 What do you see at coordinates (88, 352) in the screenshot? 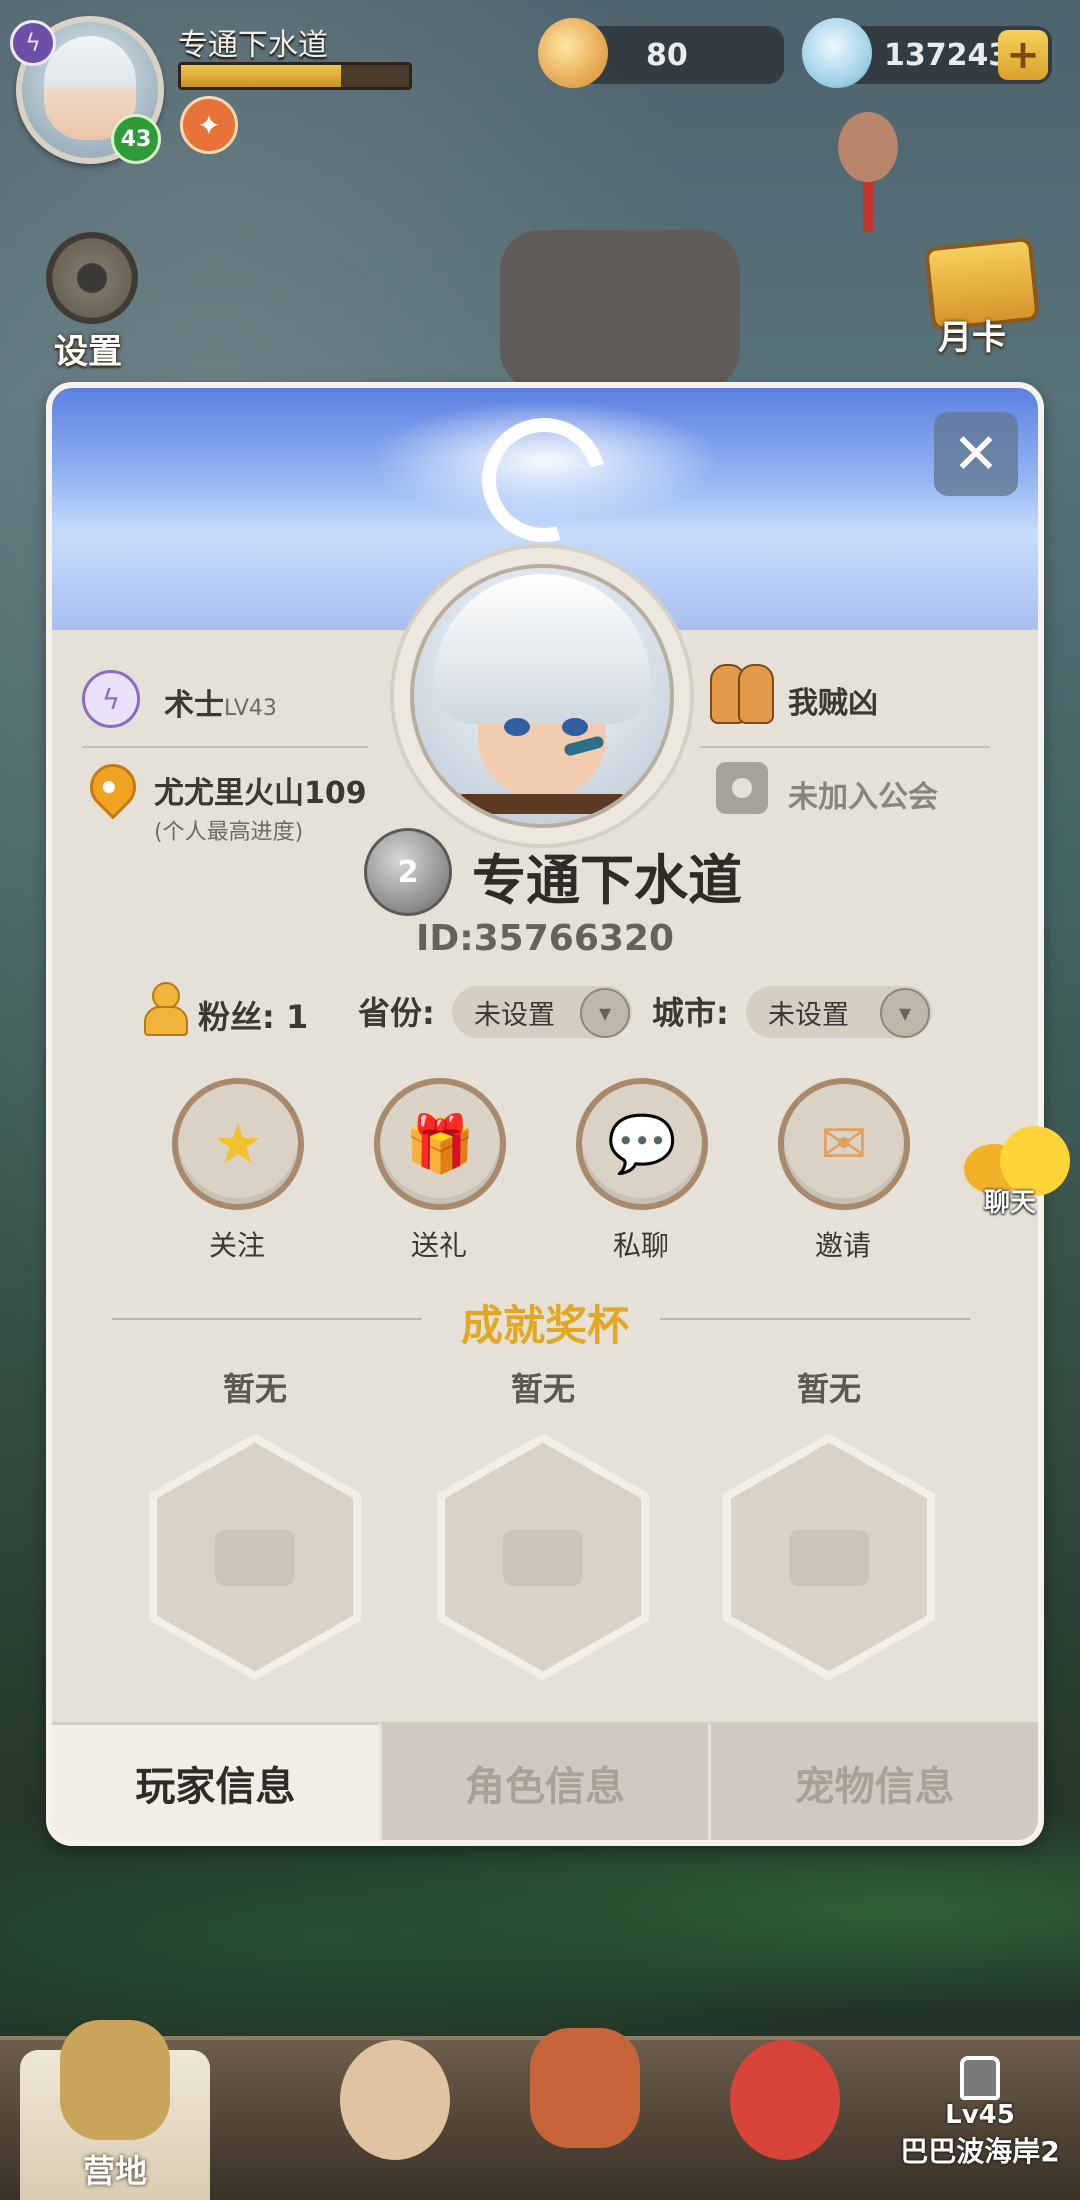
I see `settings-label: 设置` at bounding box center [88, 352].